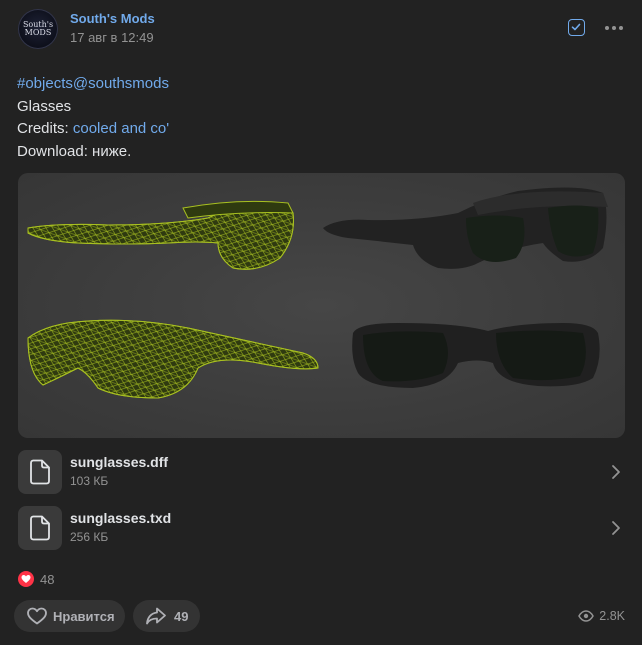 This screenshot has width=642, height=645. Describe the element at coordinates (47, 579) in the screenshot. I see `likes-count: 48` at that location.